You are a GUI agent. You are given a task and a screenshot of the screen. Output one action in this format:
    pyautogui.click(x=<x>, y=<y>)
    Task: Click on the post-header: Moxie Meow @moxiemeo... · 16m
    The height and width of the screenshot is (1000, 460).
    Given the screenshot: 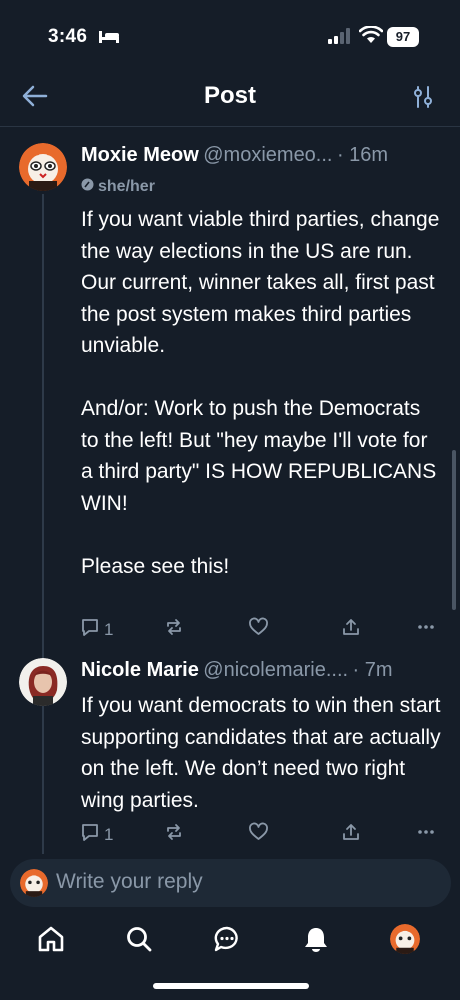 What is the action you would take?
    pyautogui.click(x=234, y=155)
    